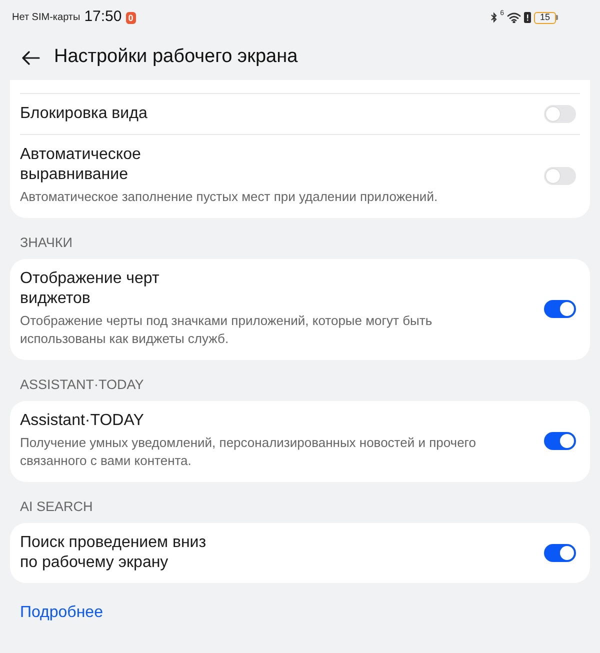 The height and width of the screenshot is (653, 600). Describe the element at coordinates (31, 57) in the screenshot. I see `back-arrow-icon` at that location.